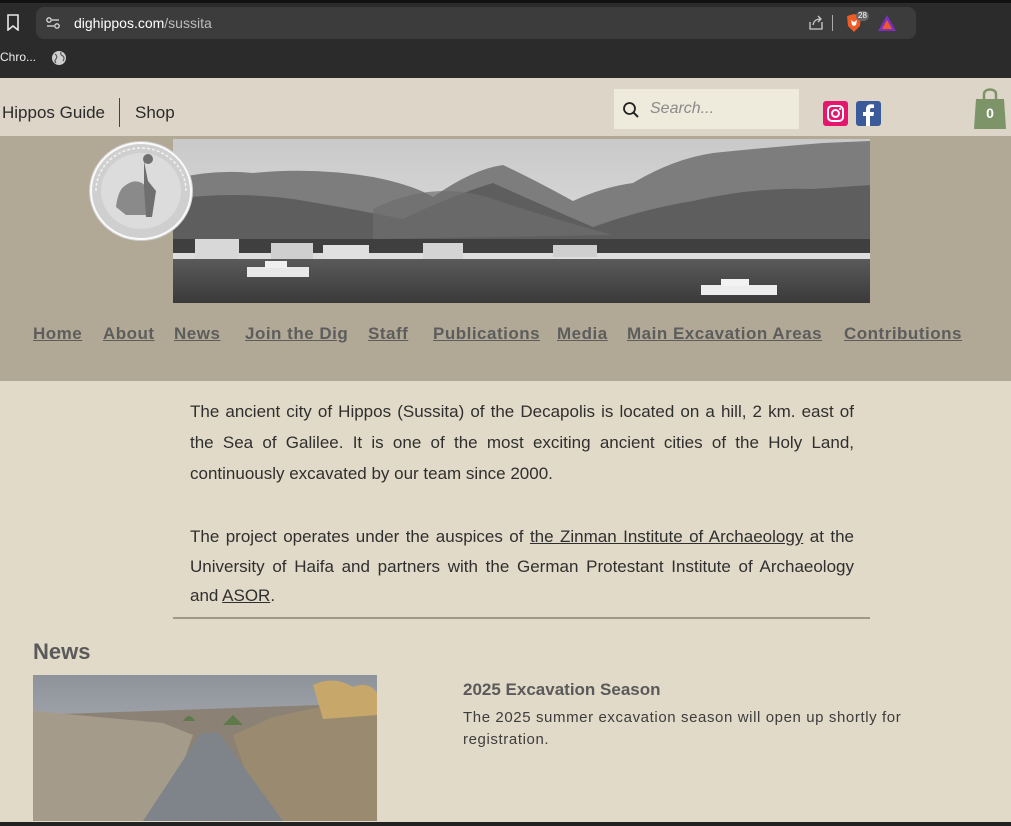  Describe the element at coordinates (57, 334) in the screenshot. I see `nav-home: Home` at that location.